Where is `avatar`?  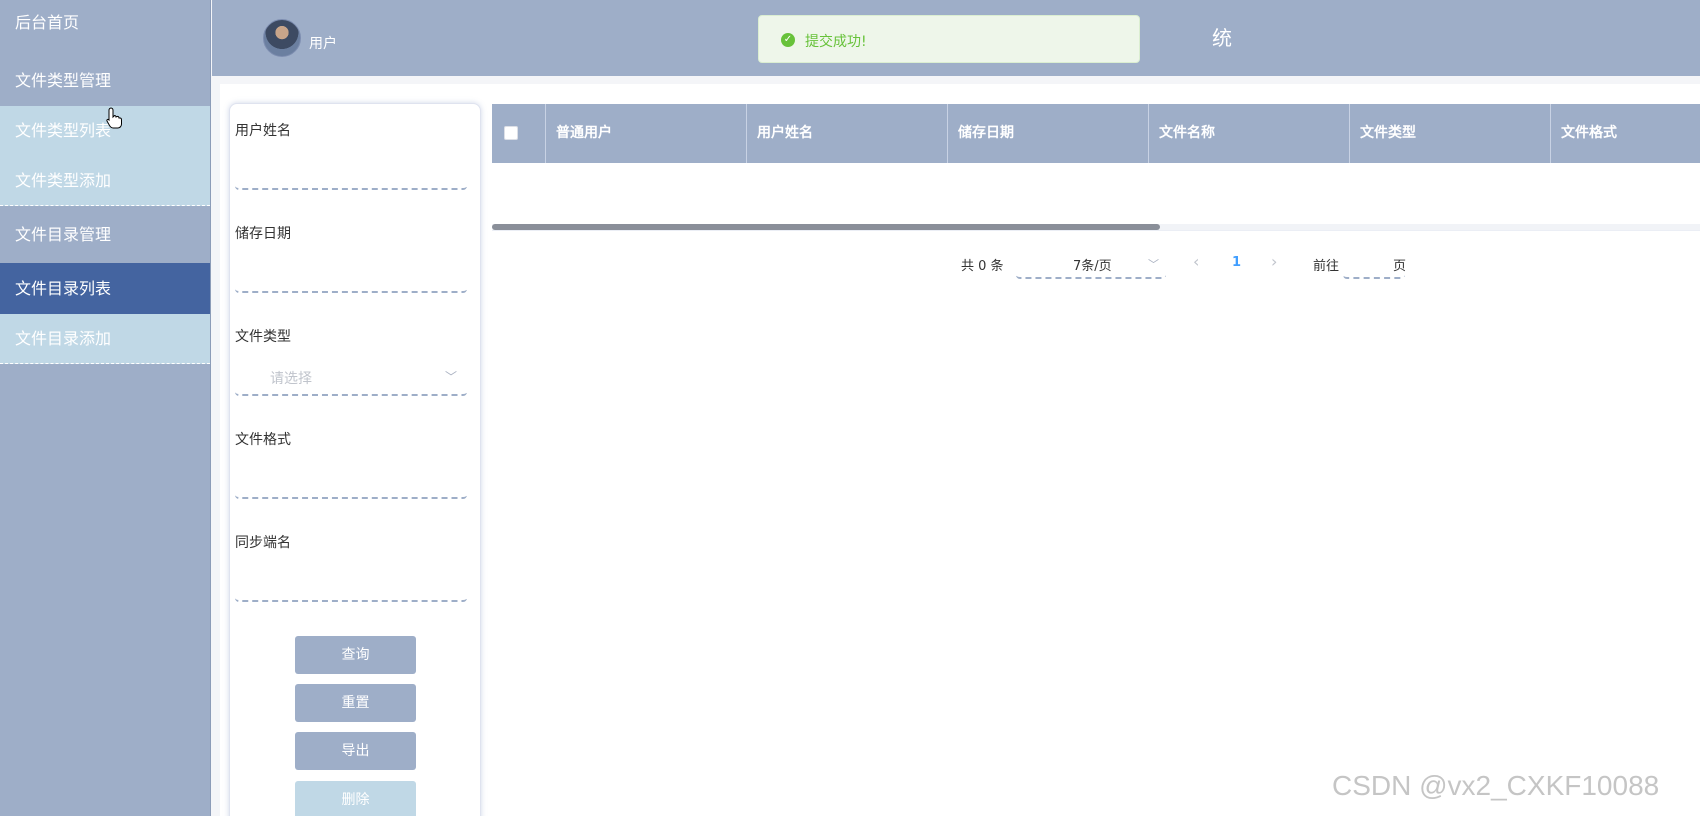 avatar is located at coordinates (282, 38).